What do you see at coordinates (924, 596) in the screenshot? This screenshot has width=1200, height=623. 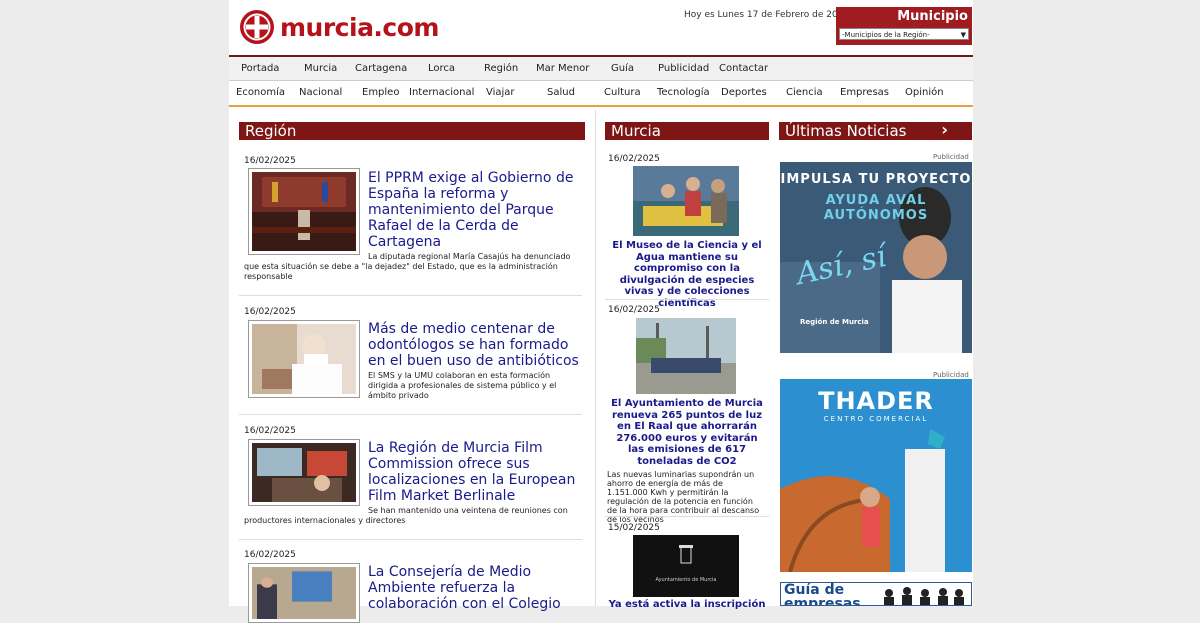 I see `people-silhouettes-icon` at bounding box center [924, 596].